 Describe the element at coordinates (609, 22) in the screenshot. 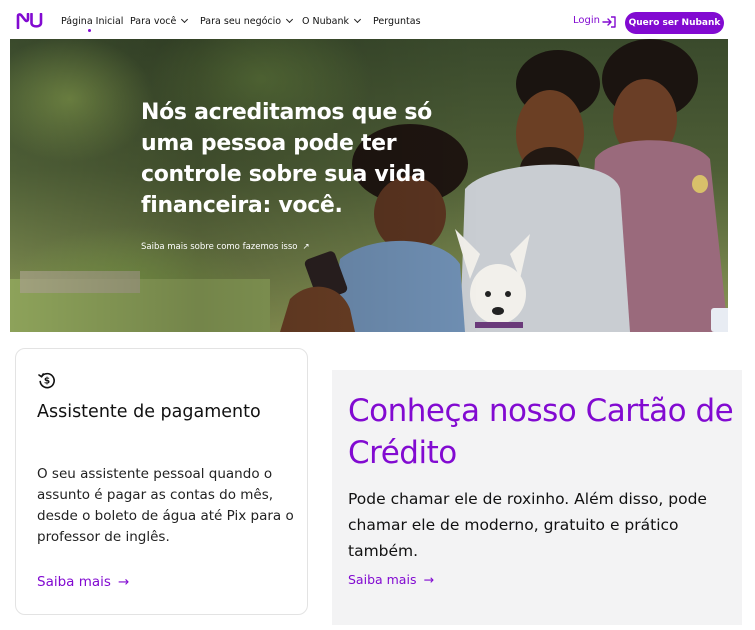

I see `login-arrow-icon` at that location.